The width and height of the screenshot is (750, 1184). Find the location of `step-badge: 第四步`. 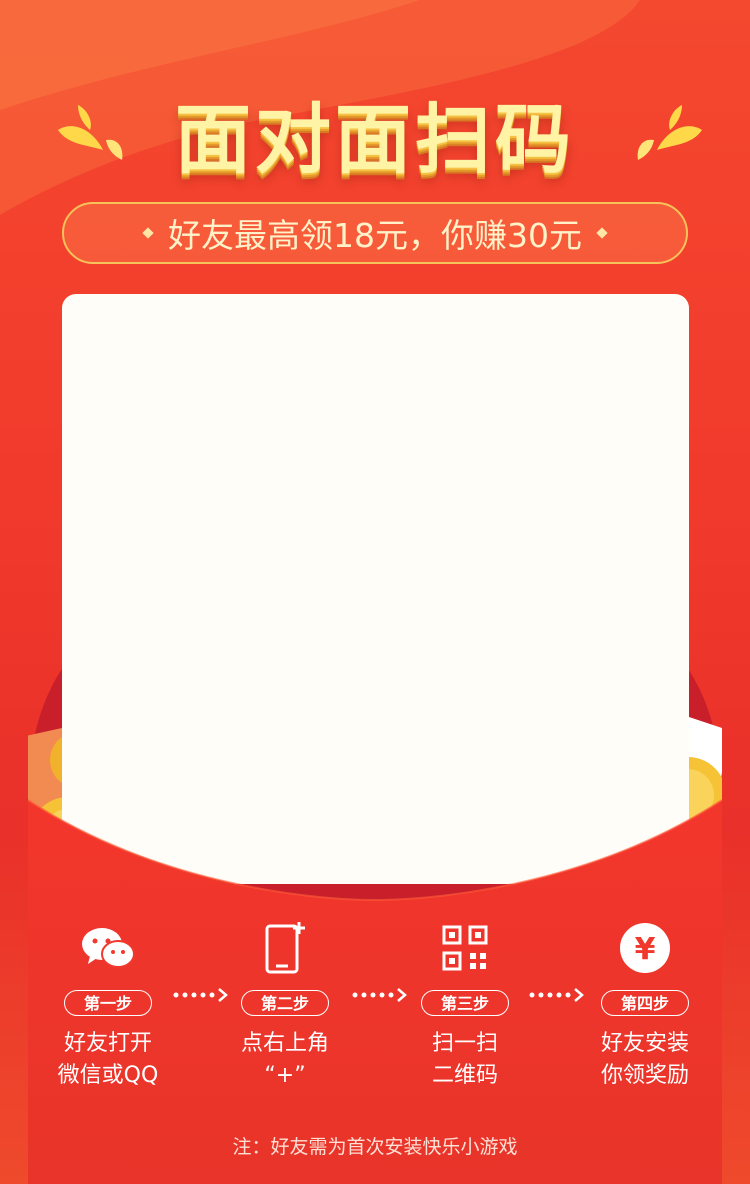

step-badge: 第四步 is located at coordinates (645, 1003).